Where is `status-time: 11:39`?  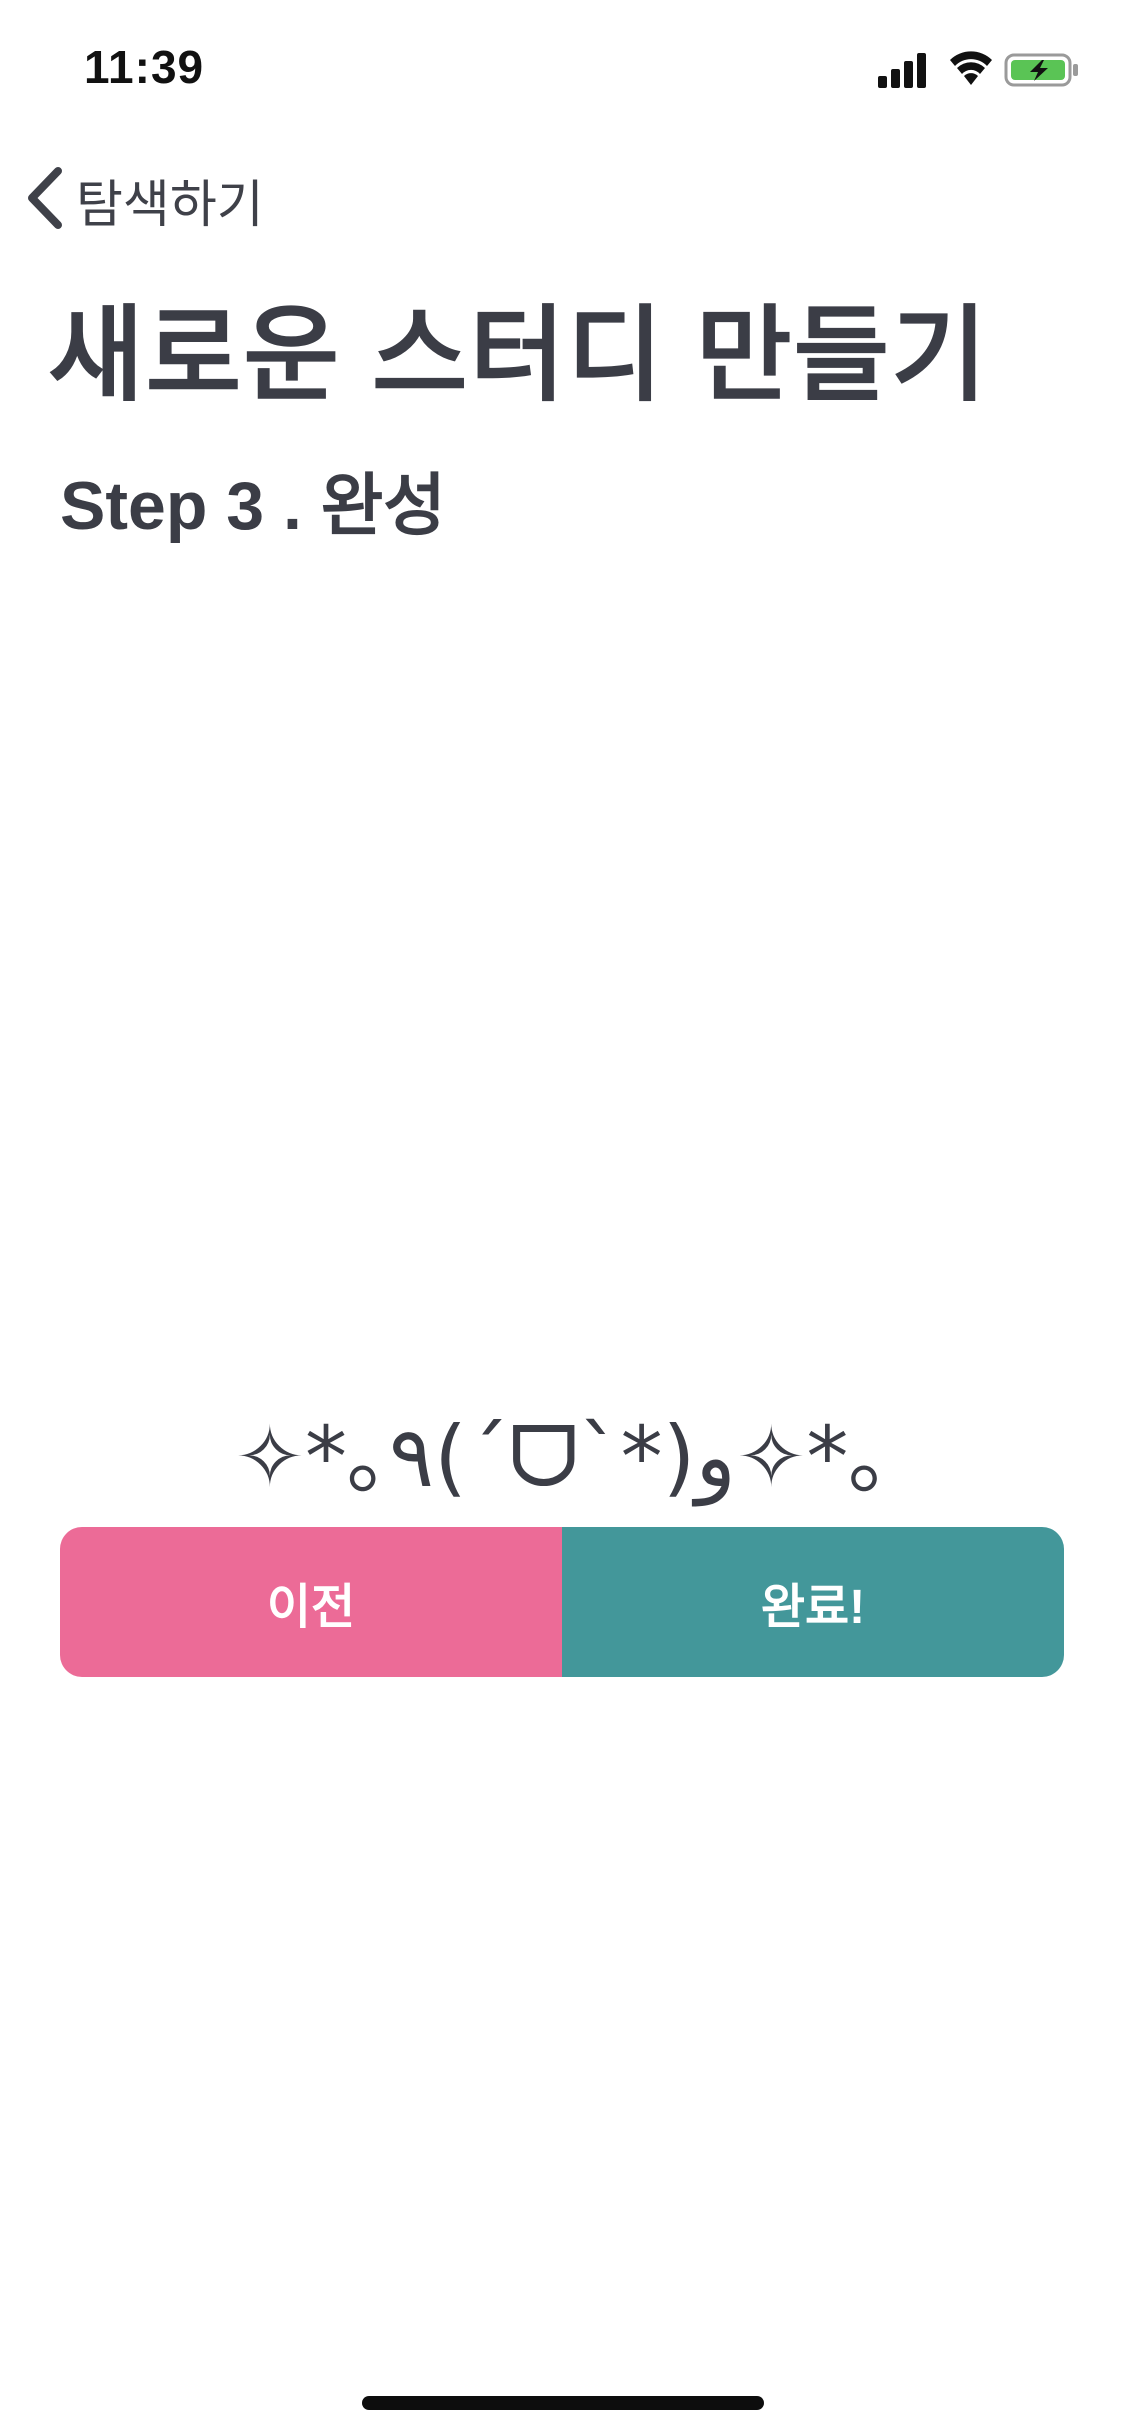
status-time: 11:39 is located at coordinates (144, 67).